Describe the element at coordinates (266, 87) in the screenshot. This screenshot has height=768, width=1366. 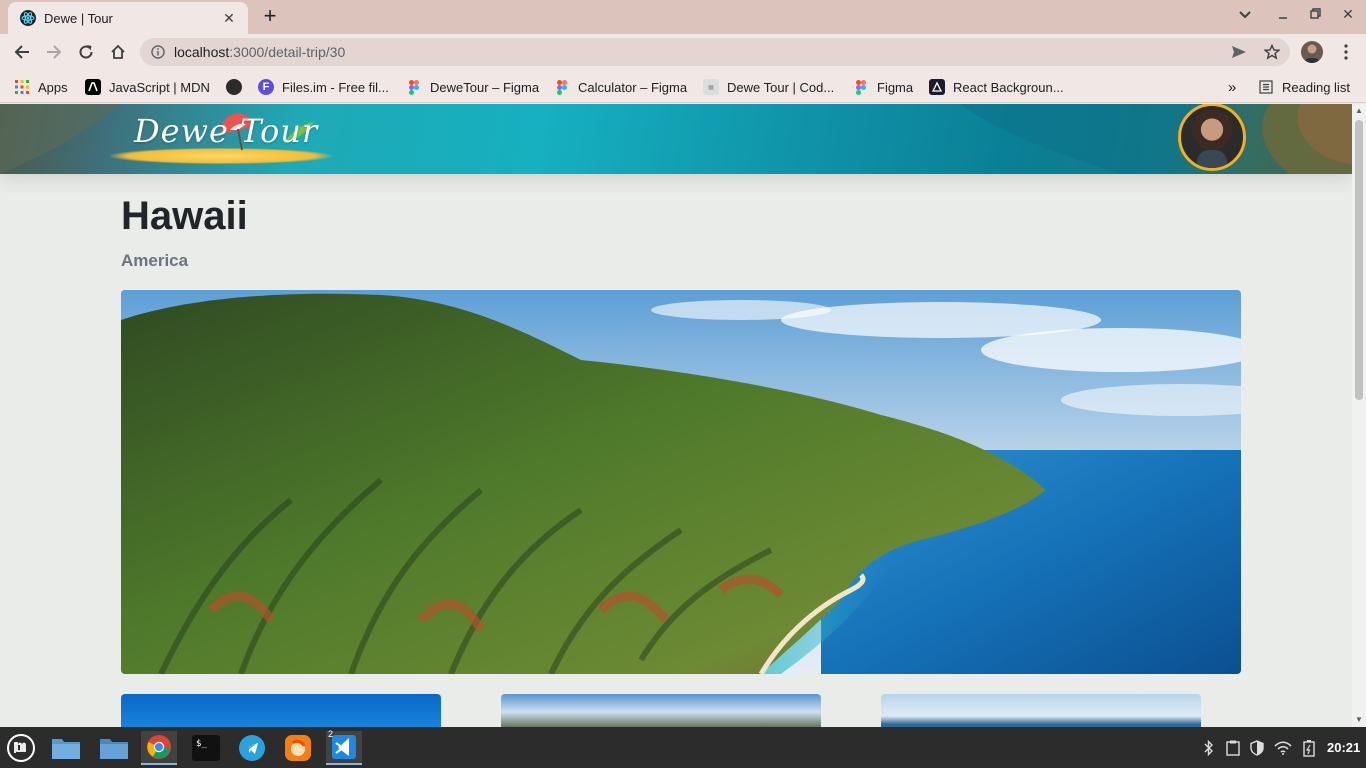
I see `files-im-icon: F` at that location.